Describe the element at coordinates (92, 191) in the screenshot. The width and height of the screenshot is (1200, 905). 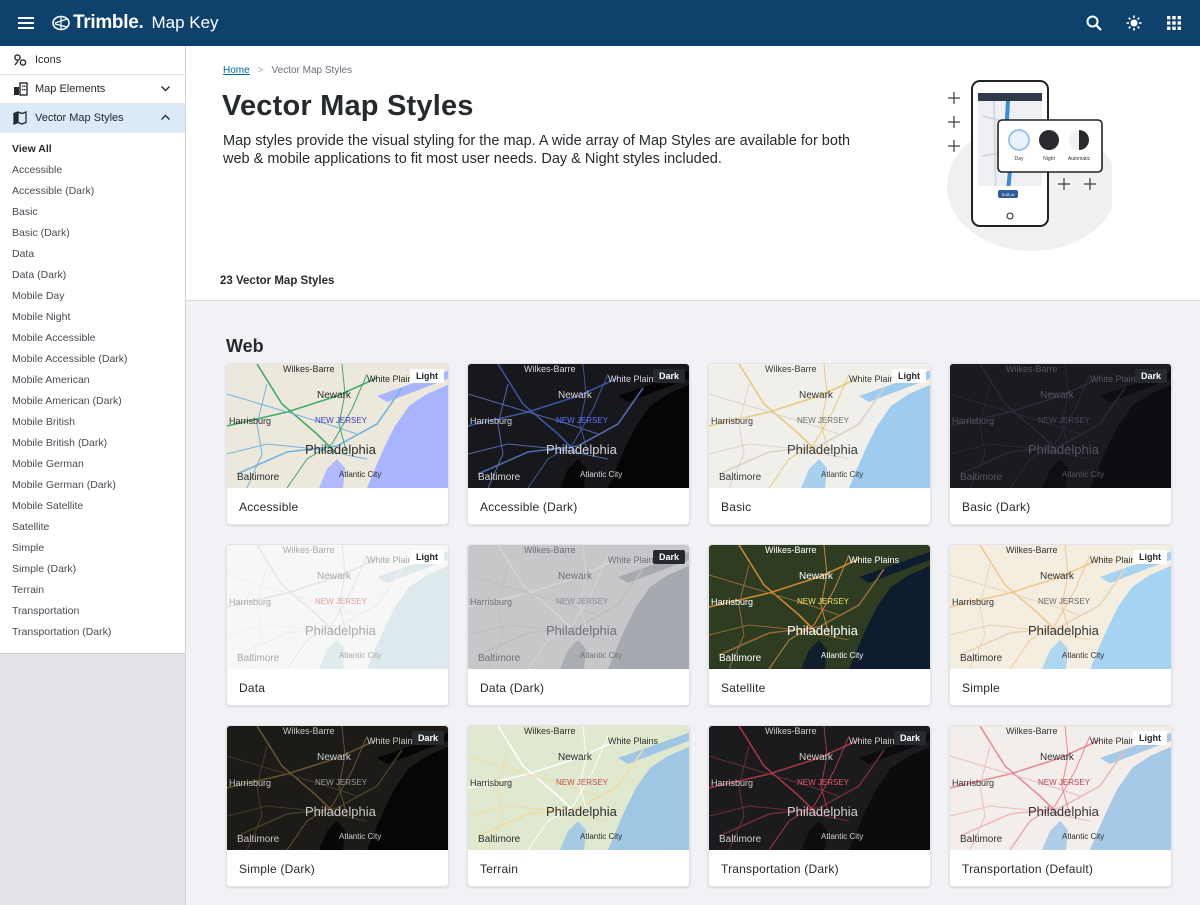
I see `sidebar-subitem: Accessible (Dark)` at that location.